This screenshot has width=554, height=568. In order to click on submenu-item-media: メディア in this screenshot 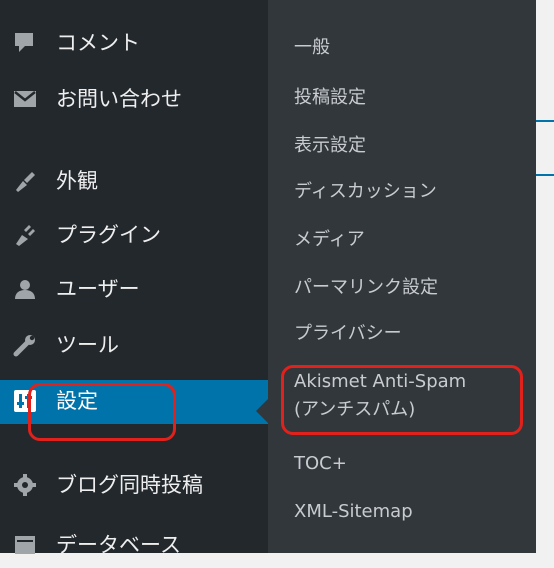, I will do `click(329, 240)`.